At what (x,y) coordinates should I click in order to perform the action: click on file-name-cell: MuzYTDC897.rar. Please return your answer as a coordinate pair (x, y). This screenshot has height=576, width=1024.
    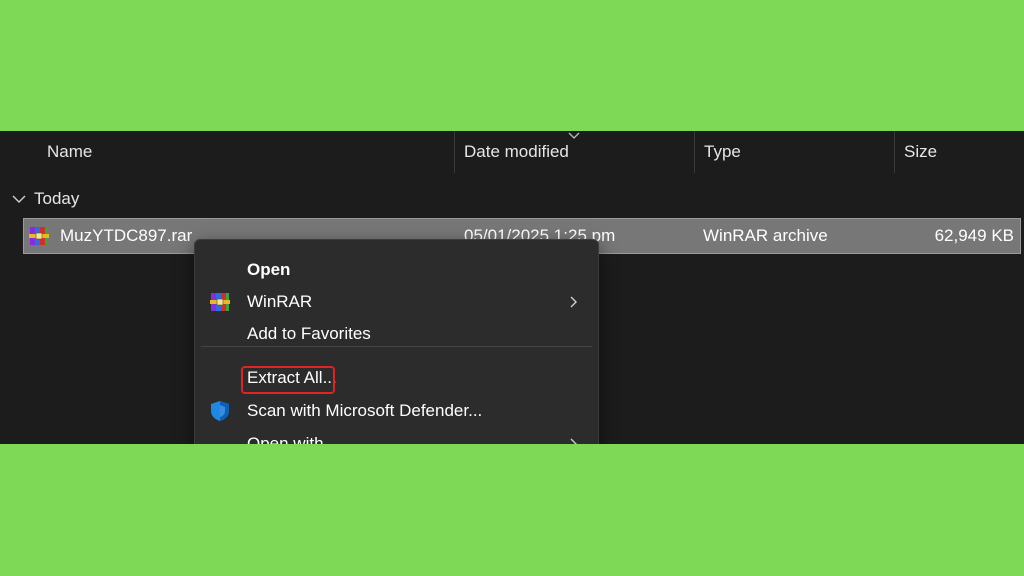
    Looking at the image, I should click on (110, 236).